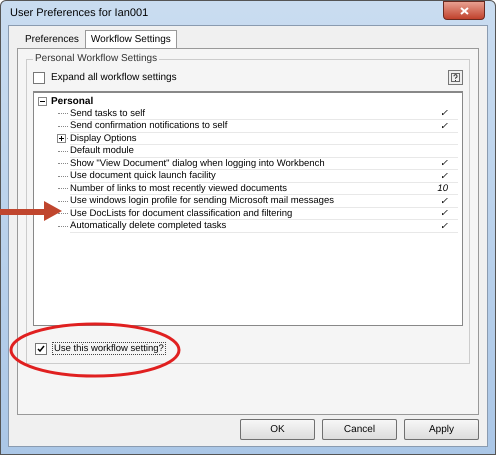 Image resolution: width=496 pixels, height=455 pixels. Describe the element at coordinates (244, 176) in the screenshot. I see `tree-item: Use document quick launch facility` at that location.